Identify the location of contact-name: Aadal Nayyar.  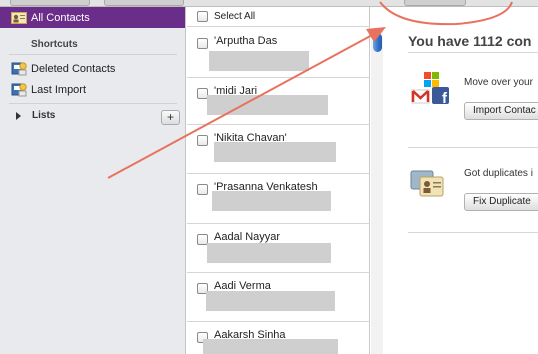
(247, 237).